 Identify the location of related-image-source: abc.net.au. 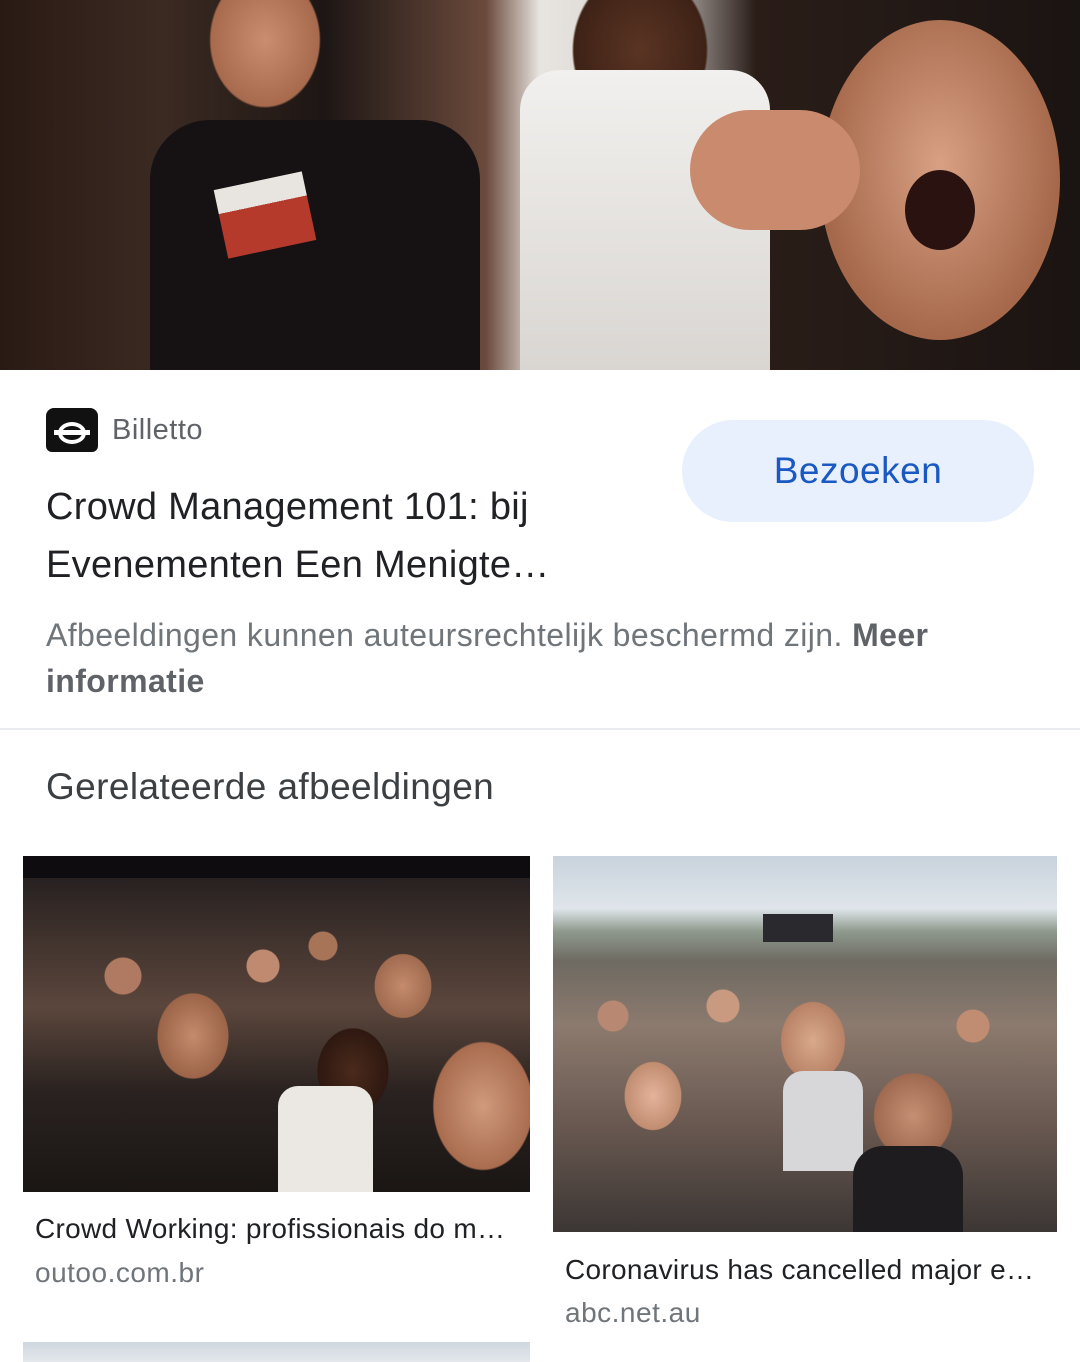
(633, 1312).